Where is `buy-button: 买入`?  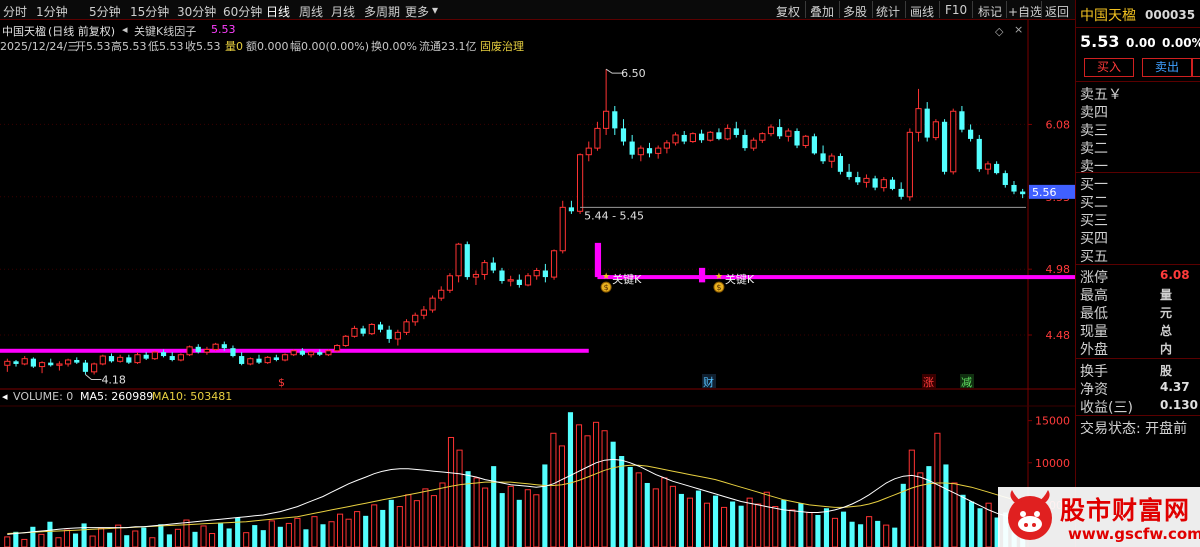
buy-button: 买入 is located at coordinates (1109, 67).